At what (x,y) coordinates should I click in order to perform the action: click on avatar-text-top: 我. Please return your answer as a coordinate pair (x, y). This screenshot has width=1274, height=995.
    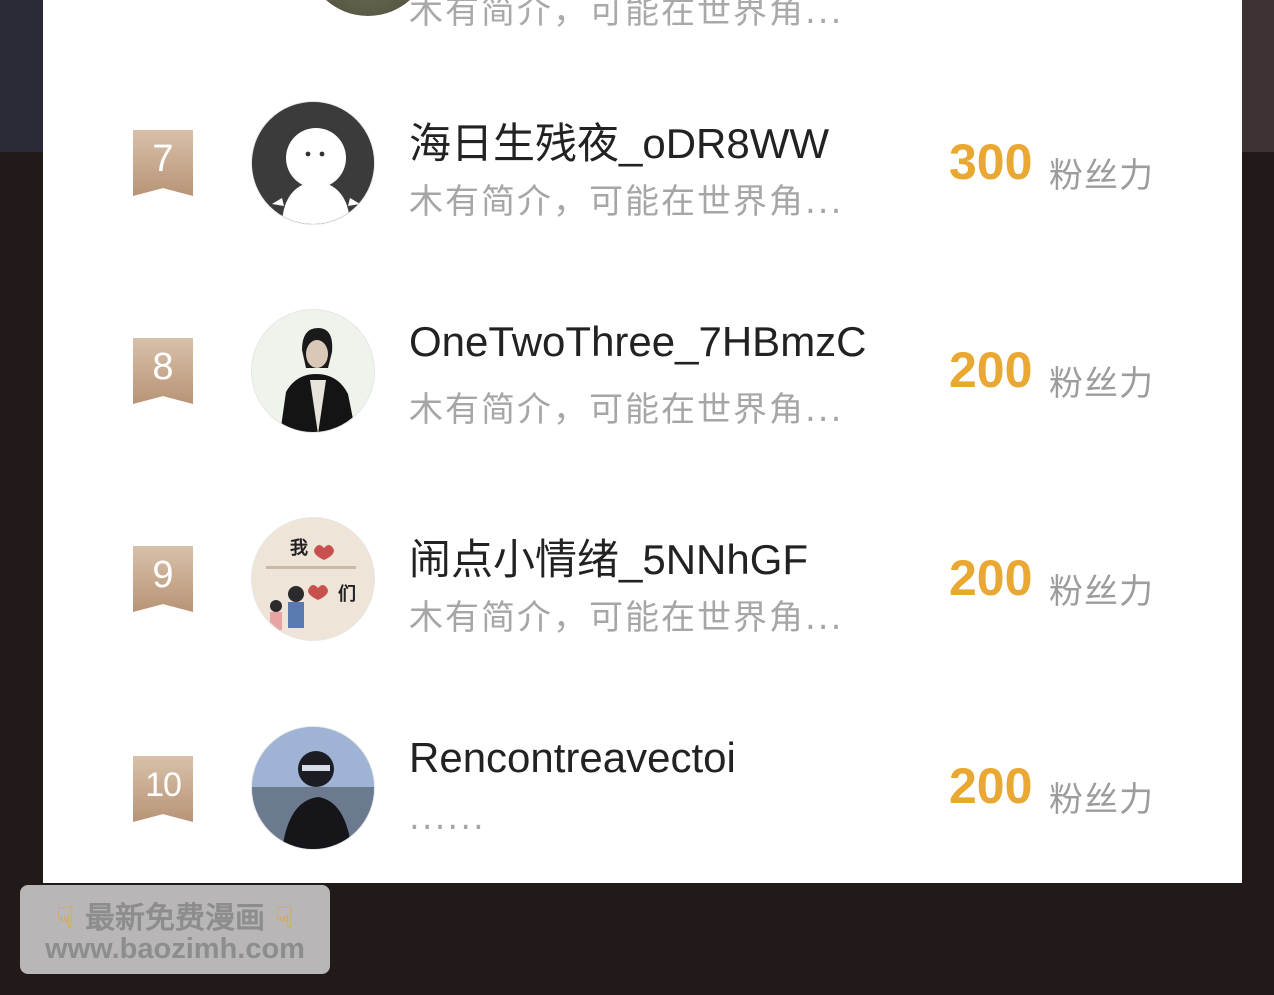
    Looking at the image, I should click on (299, 548).